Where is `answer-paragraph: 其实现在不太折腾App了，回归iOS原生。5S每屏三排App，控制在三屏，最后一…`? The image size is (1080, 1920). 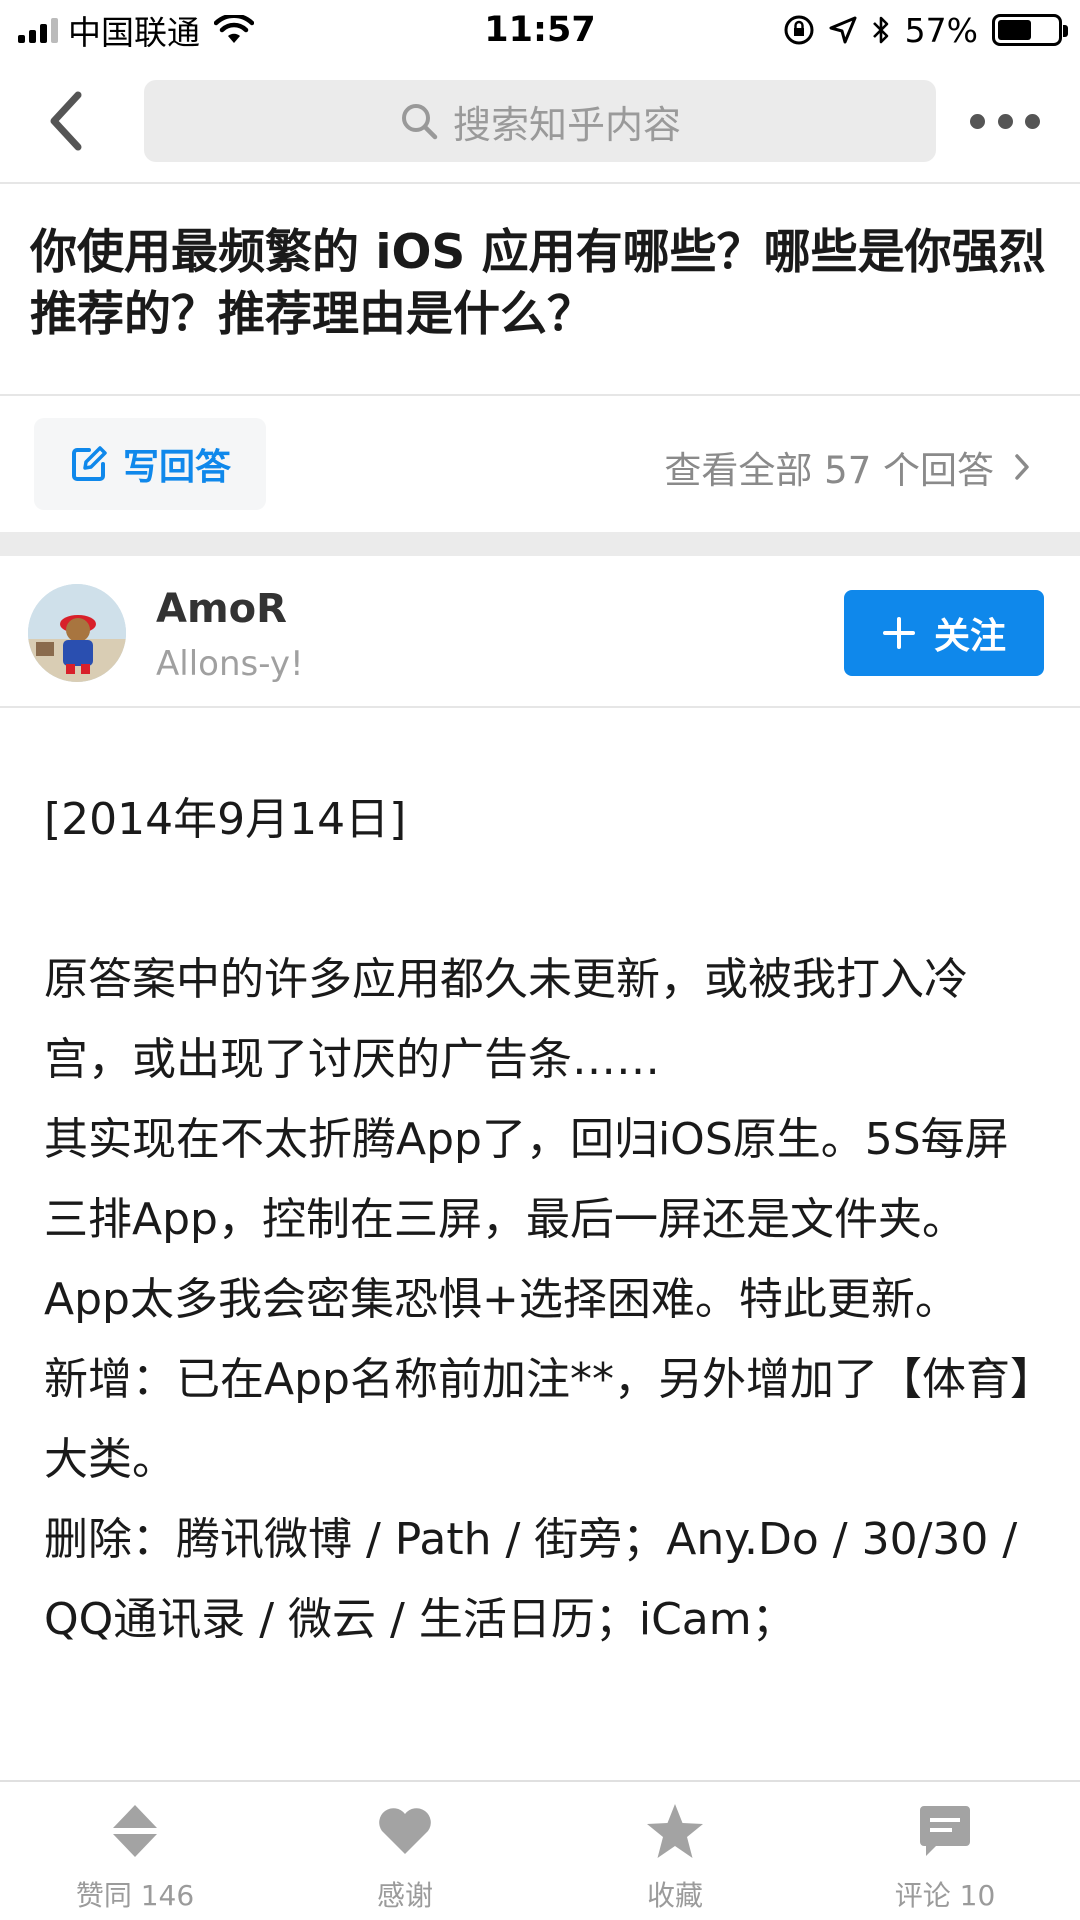
answer-paragraph: 其实现在不太折腾App了，回归iOS原生。5S每屏三排App，控制在三屏，最后一… is located at coordinates (526, 1179).